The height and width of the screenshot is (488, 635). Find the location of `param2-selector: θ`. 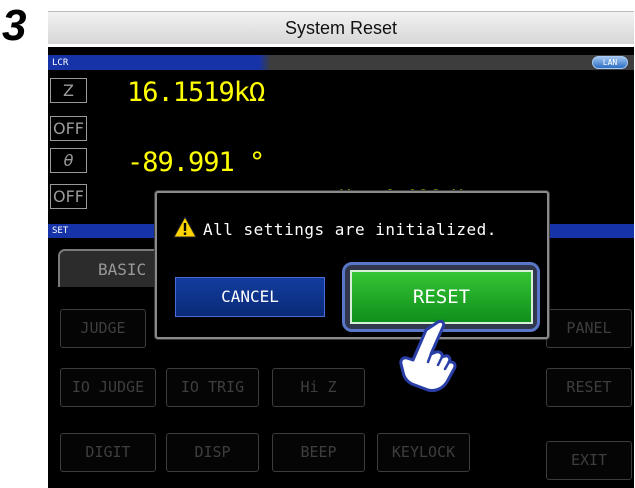

param2-selector: θ is located at coordinates (68, 160).